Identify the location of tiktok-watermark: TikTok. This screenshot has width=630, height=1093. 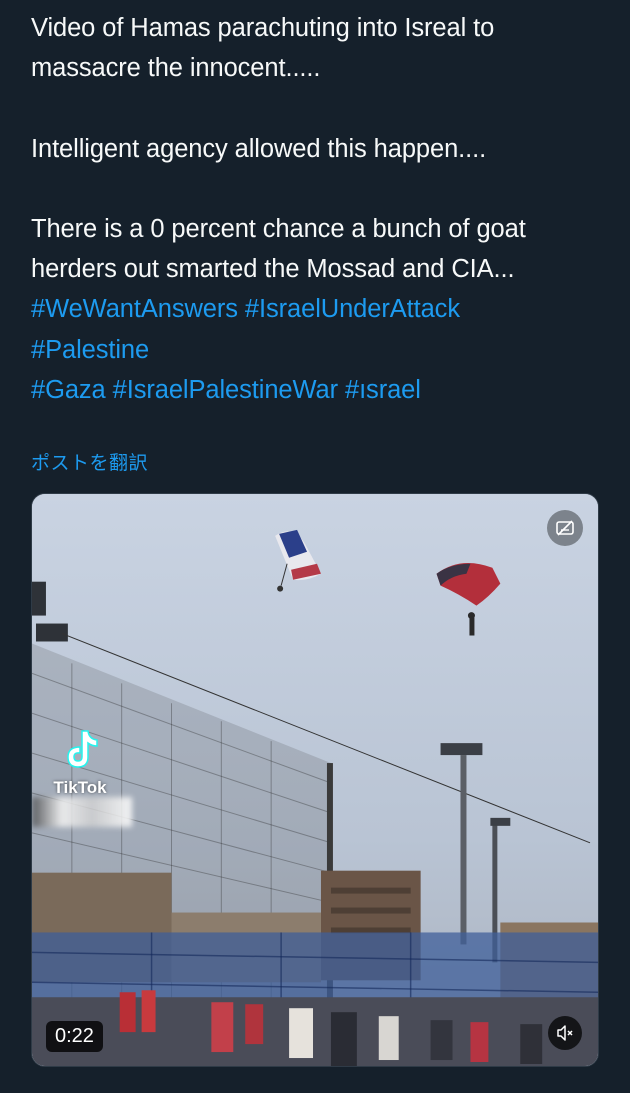
(80, 762).